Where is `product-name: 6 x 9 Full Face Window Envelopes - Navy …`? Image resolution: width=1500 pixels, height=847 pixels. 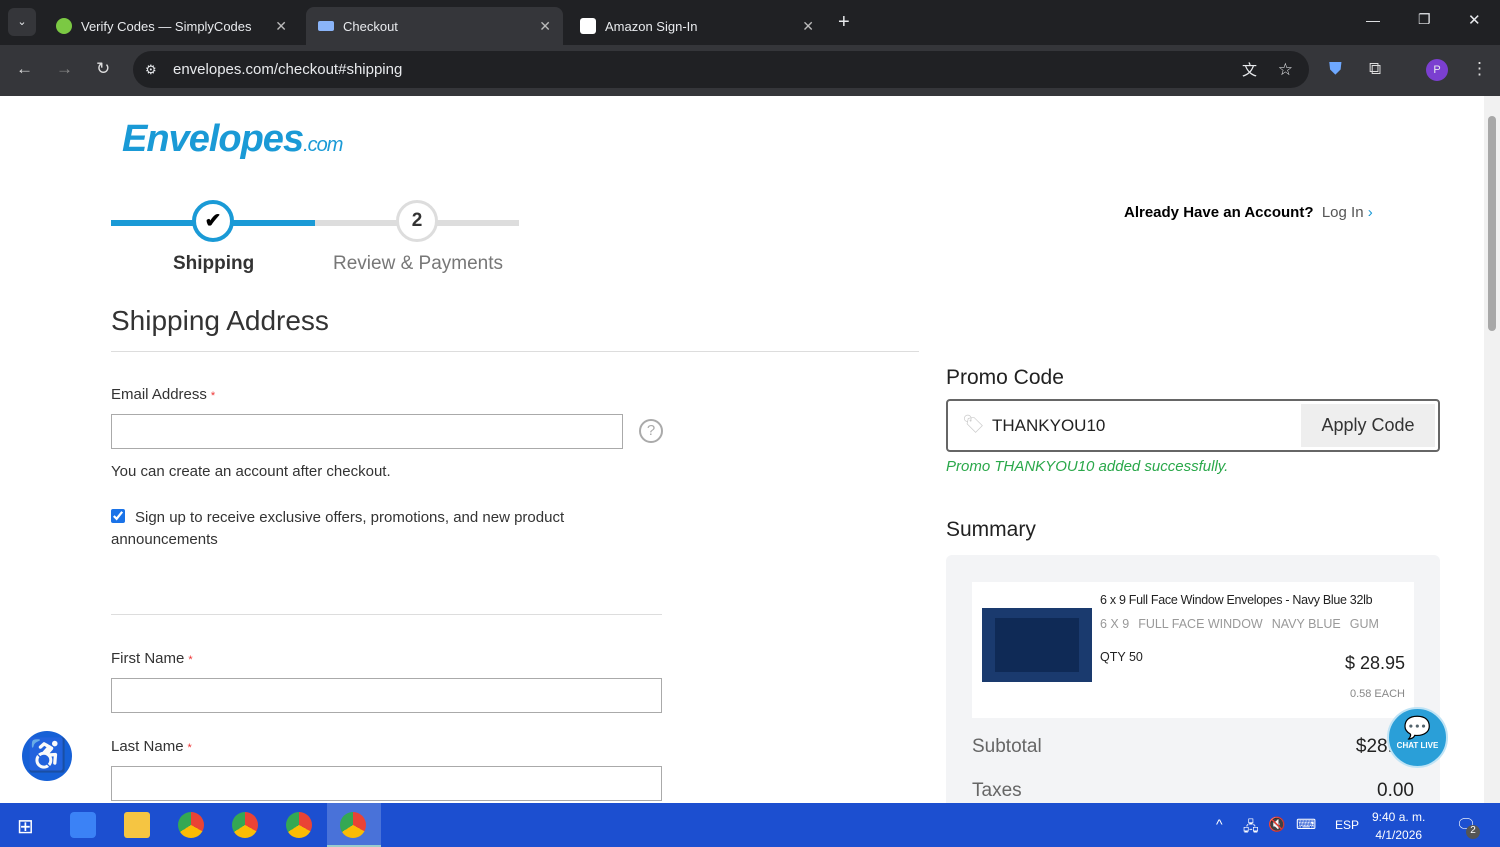 product-name: 6 x 9 Full Face Window Envelopes - Navy … is located at coordinates (1236, 600).